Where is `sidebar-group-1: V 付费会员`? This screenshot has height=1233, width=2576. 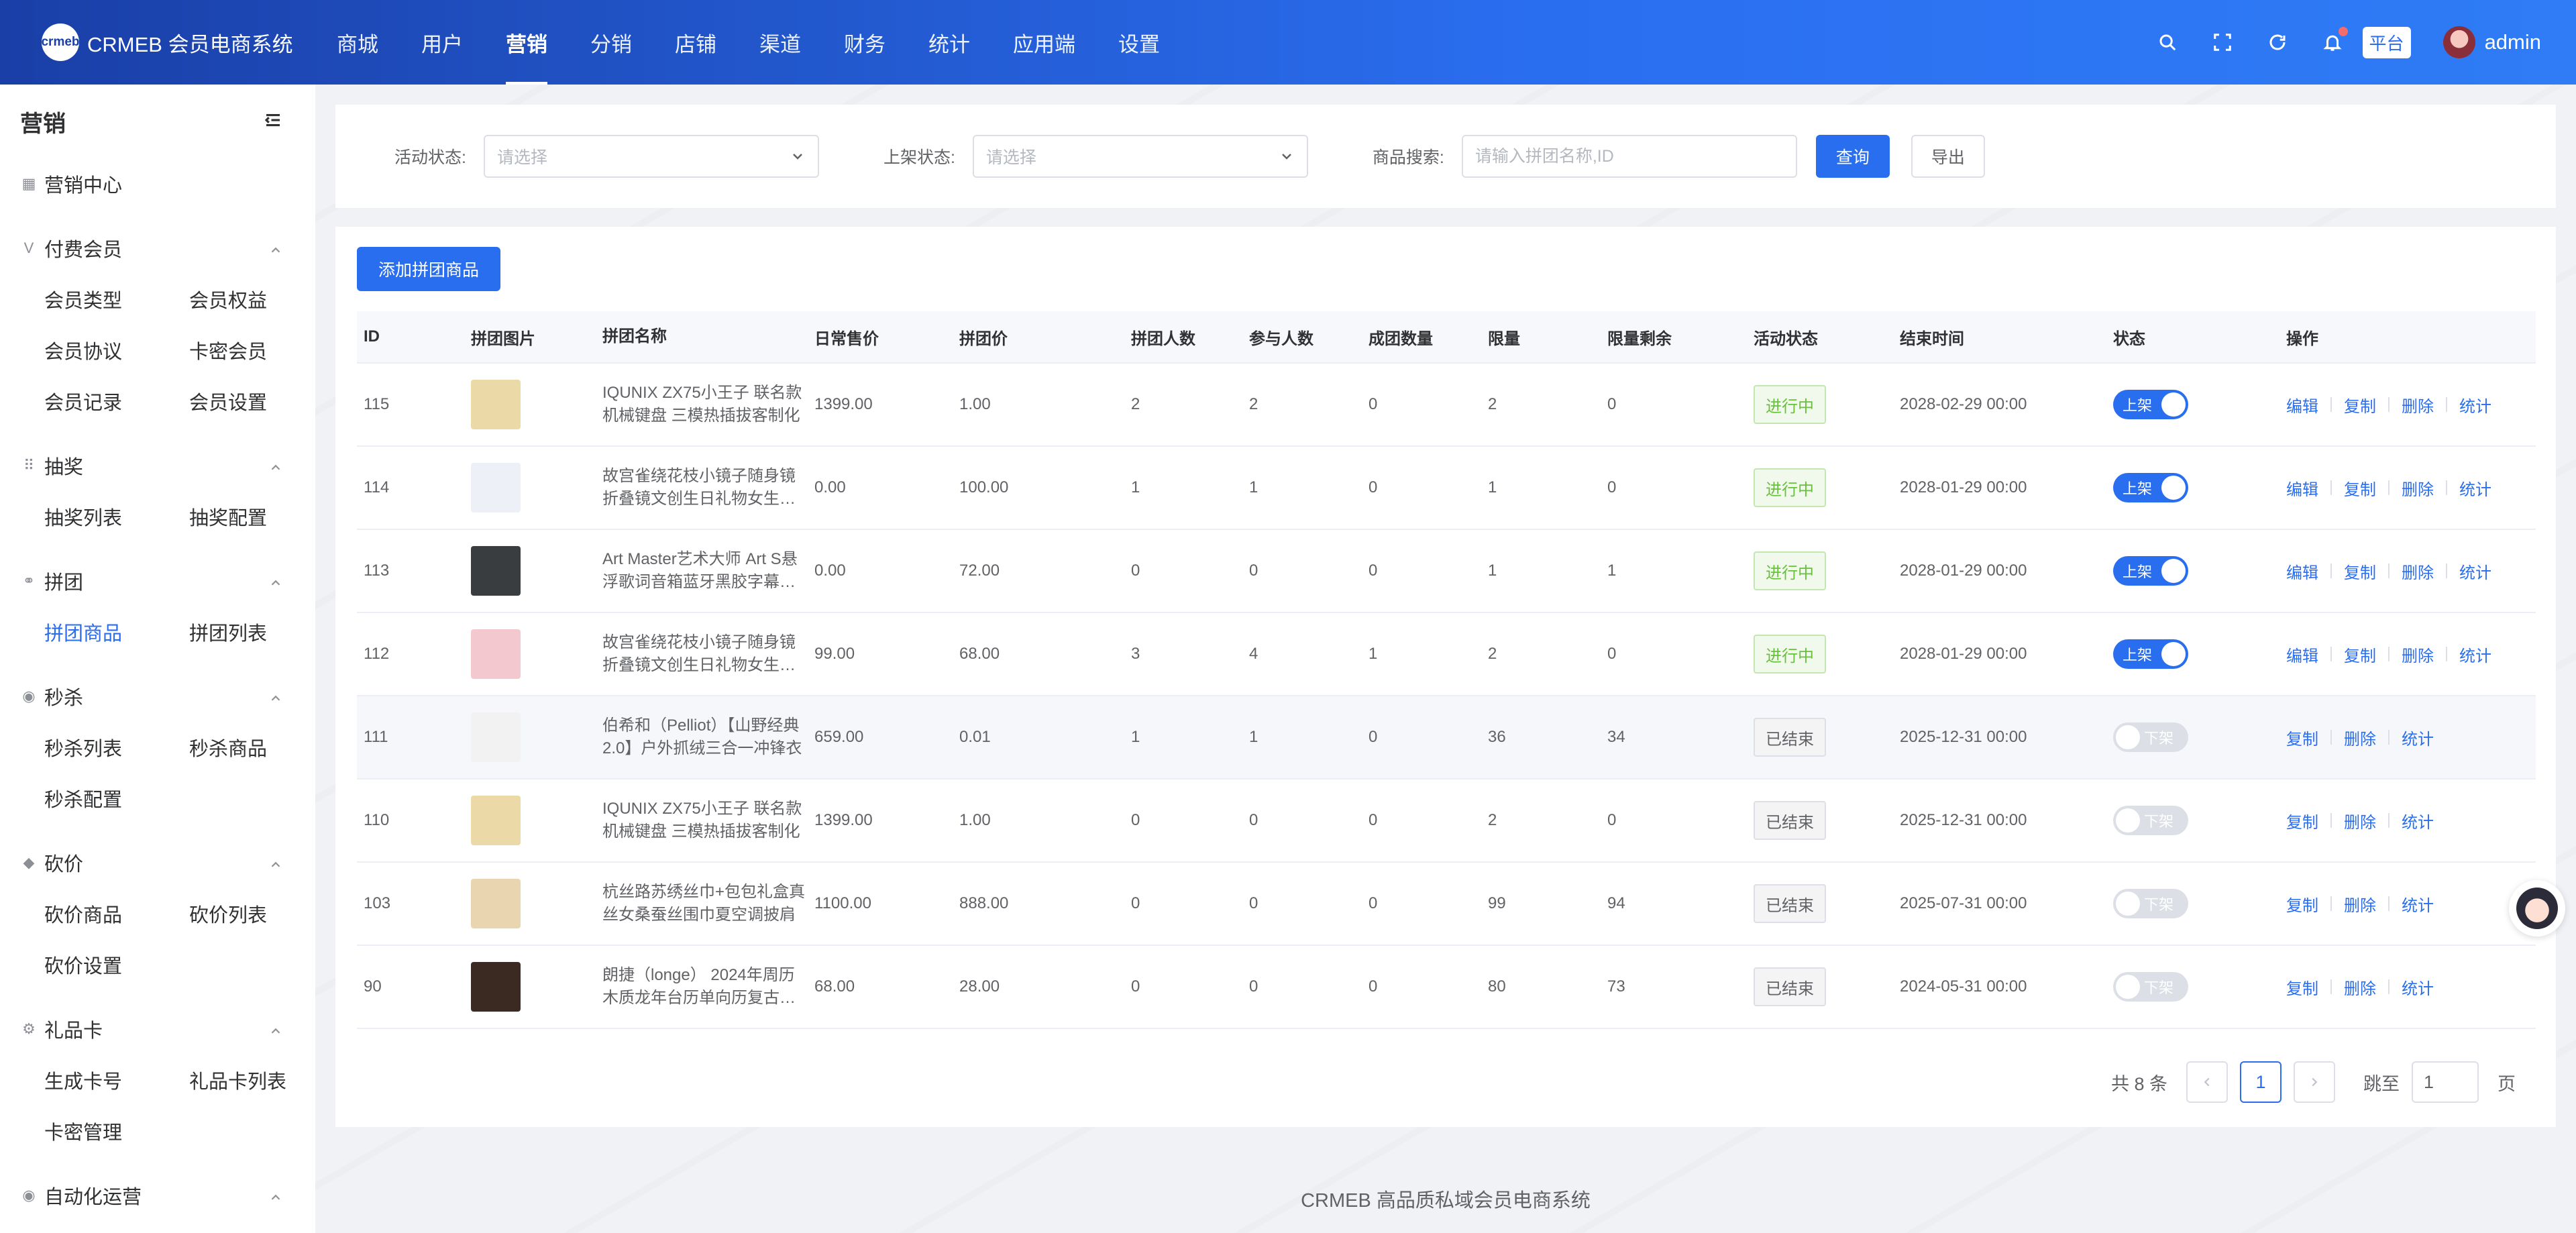 sidebar-group-1: V 付费会员 is located at coordinates (157, 249).